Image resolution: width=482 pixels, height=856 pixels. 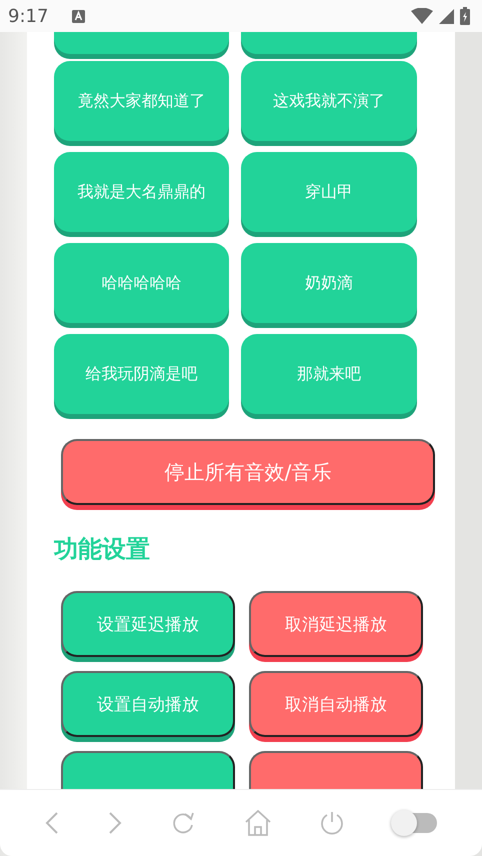 What do you see at coordinates (446, 16) in the screenshot?
I see `signal-icon` at bounding box center [446, 16].